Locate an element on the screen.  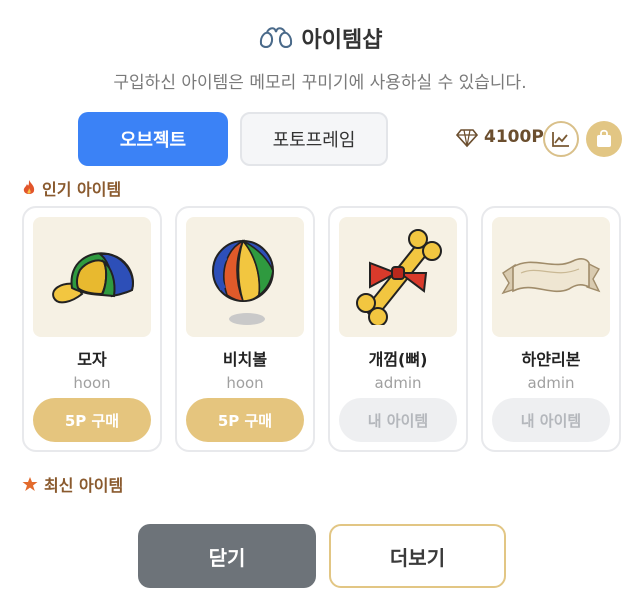
item-name: 개껌(뼈) is located at coordinates (398, 359).